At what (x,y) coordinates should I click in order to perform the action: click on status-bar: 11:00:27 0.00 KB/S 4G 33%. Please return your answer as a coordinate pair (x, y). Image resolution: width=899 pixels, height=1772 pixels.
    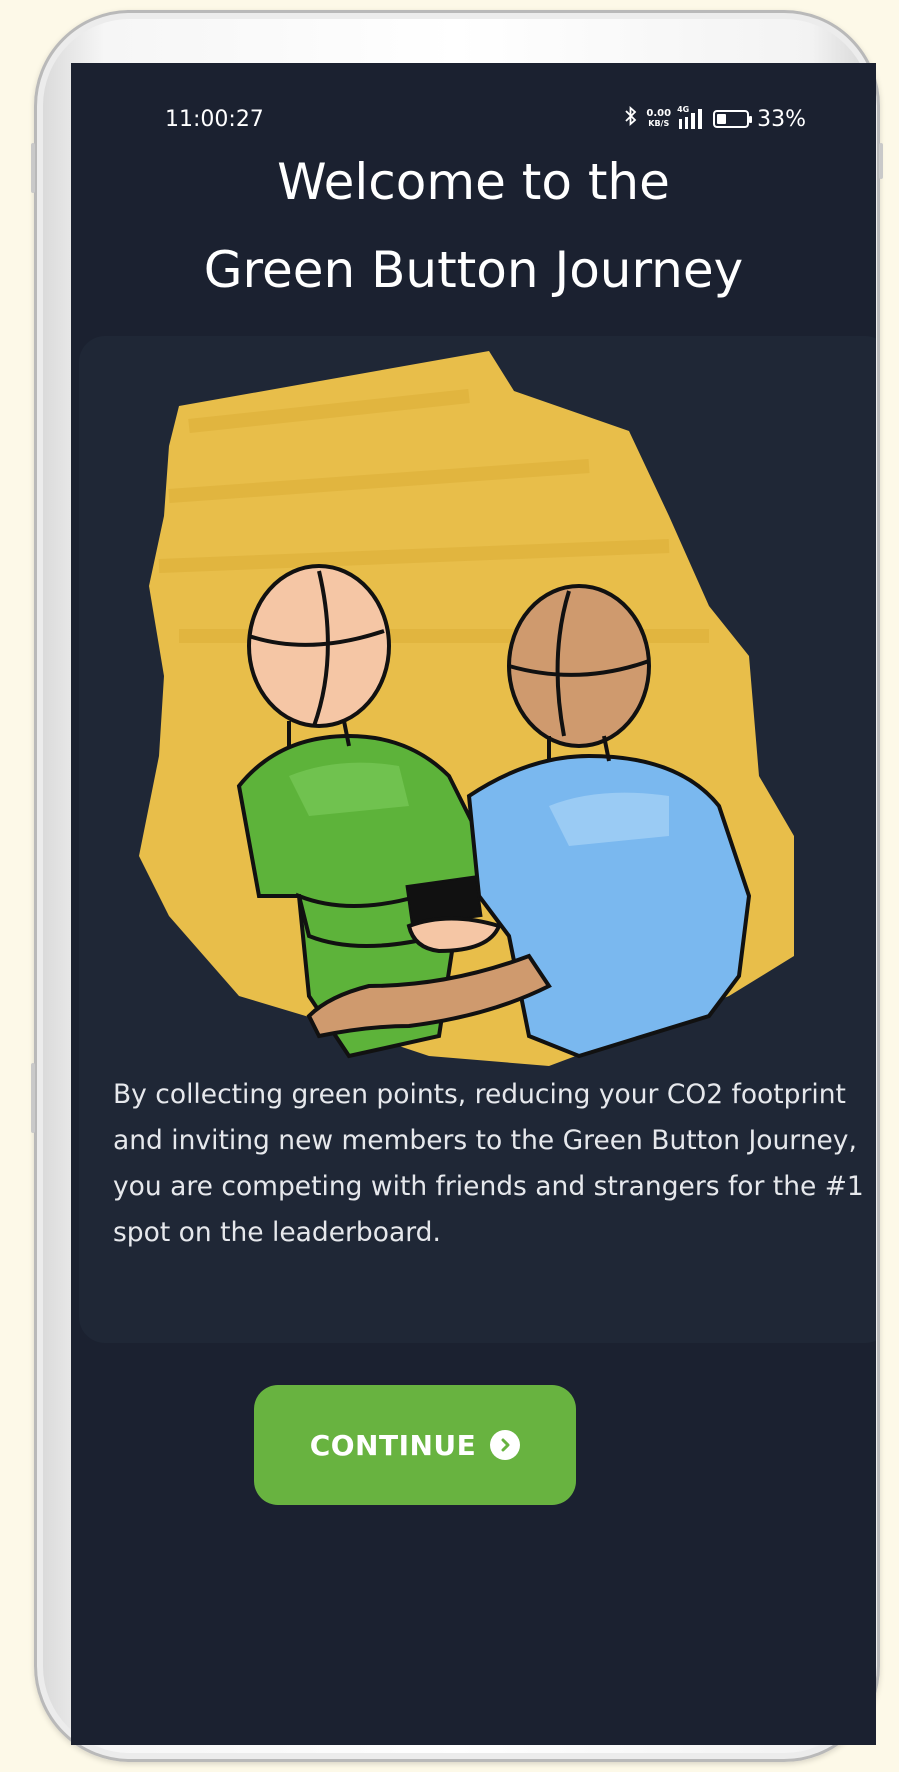
    Looking at the image, I should click on (473, 98).